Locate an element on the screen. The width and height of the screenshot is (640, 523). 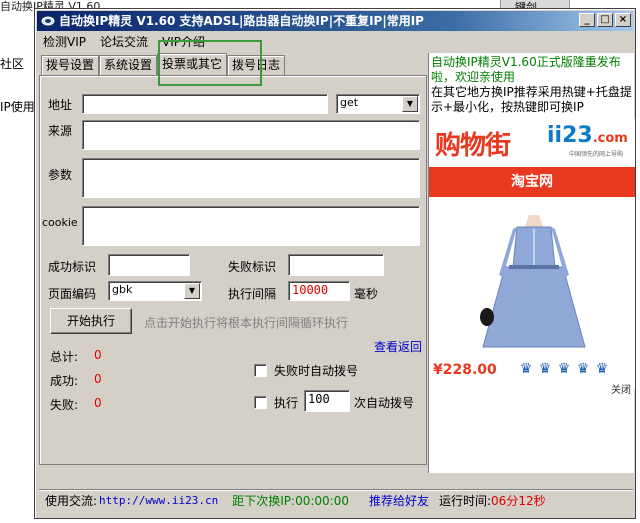
tab-system-settings: 系统设置 is located at coordinates (128, 65).